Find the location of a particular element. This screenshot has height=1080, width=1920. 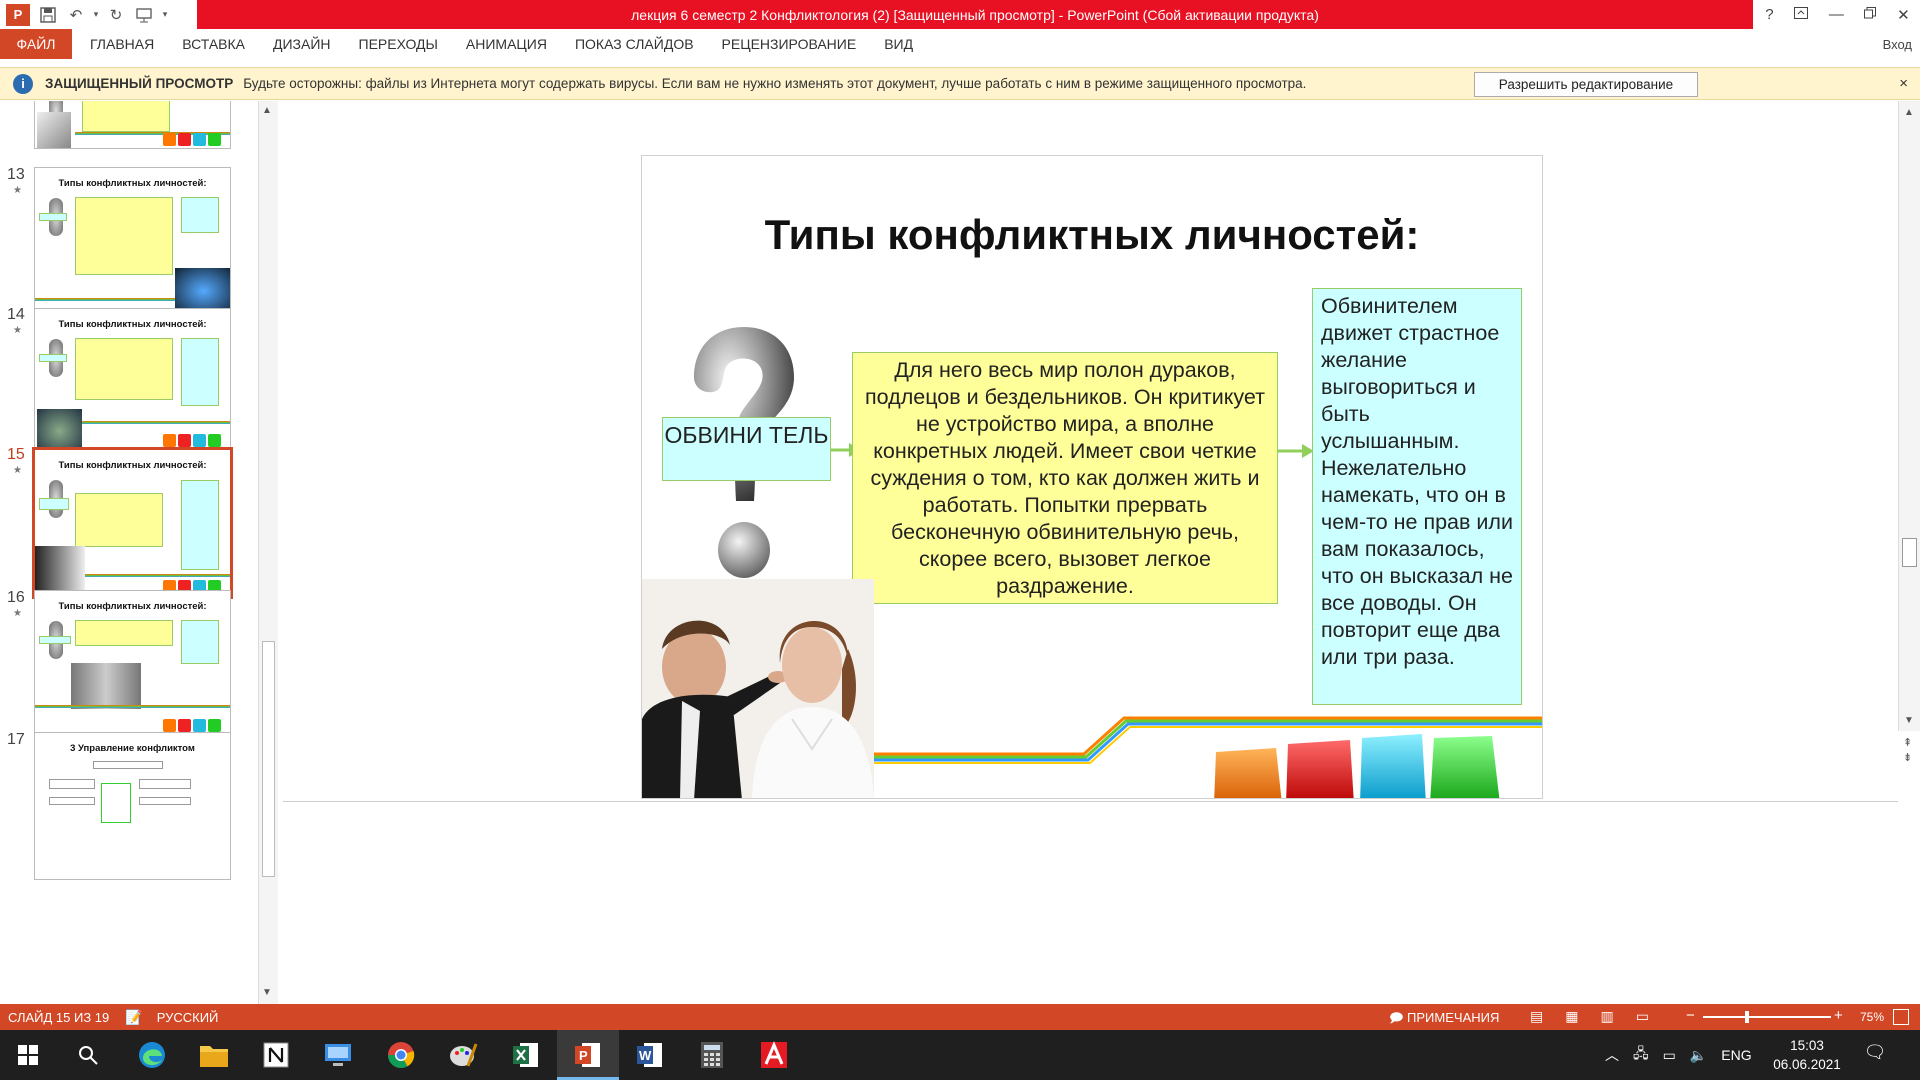

enable-editing-button: Разрешить редактирование is located at coordinates (1586, 84).